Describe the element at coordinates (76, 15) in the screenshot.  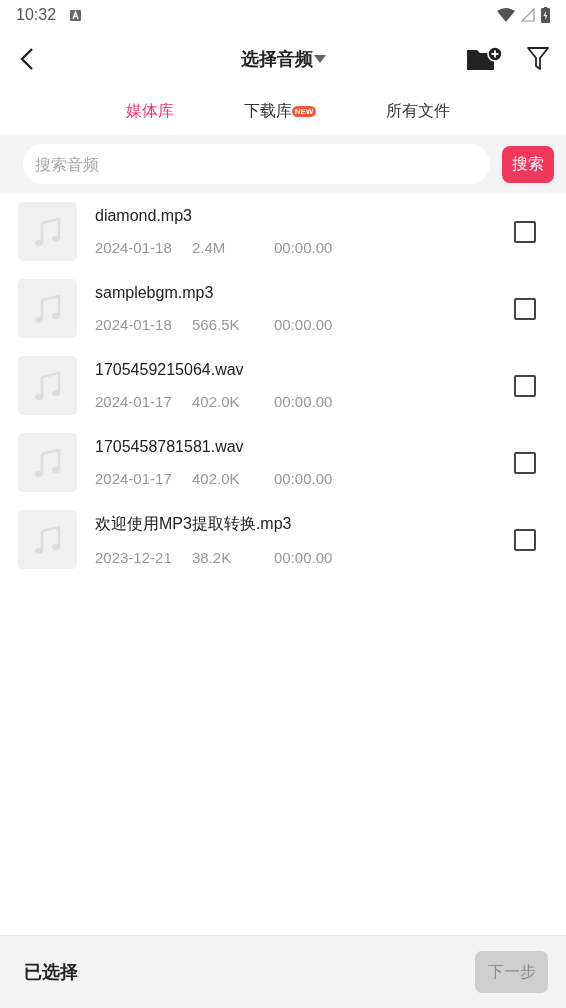
I see `keyboard-icon` at that location.